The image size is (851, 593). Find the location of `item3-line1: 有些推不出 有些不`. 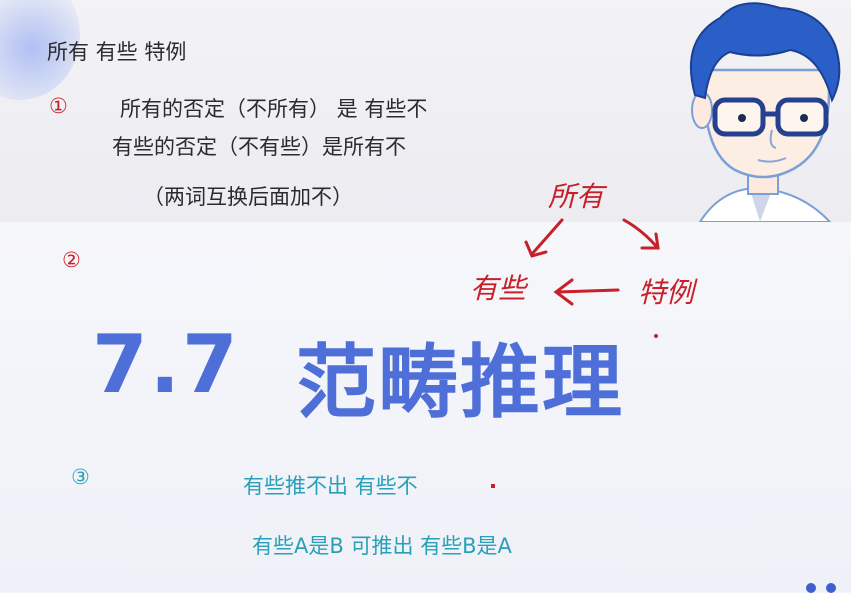

item3-line1: 有些推不出 有些不 is located at coordinates (330, 486).